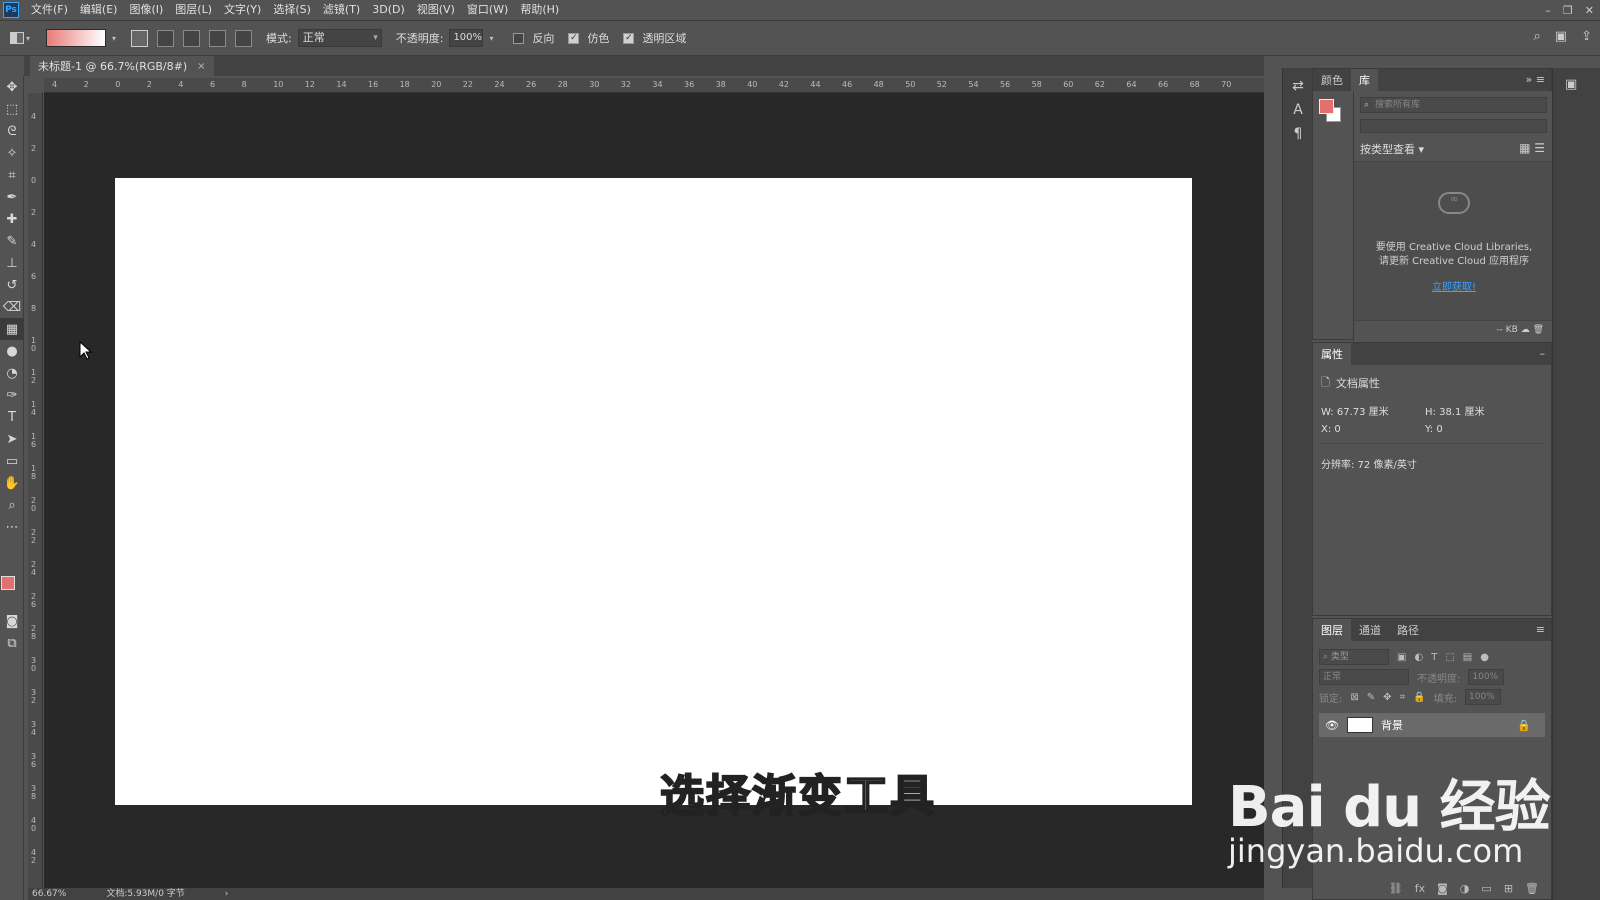 The height and width of the screenshot is (900, 1600). I want to click on fx-icon: fx, so click(1420, 888).